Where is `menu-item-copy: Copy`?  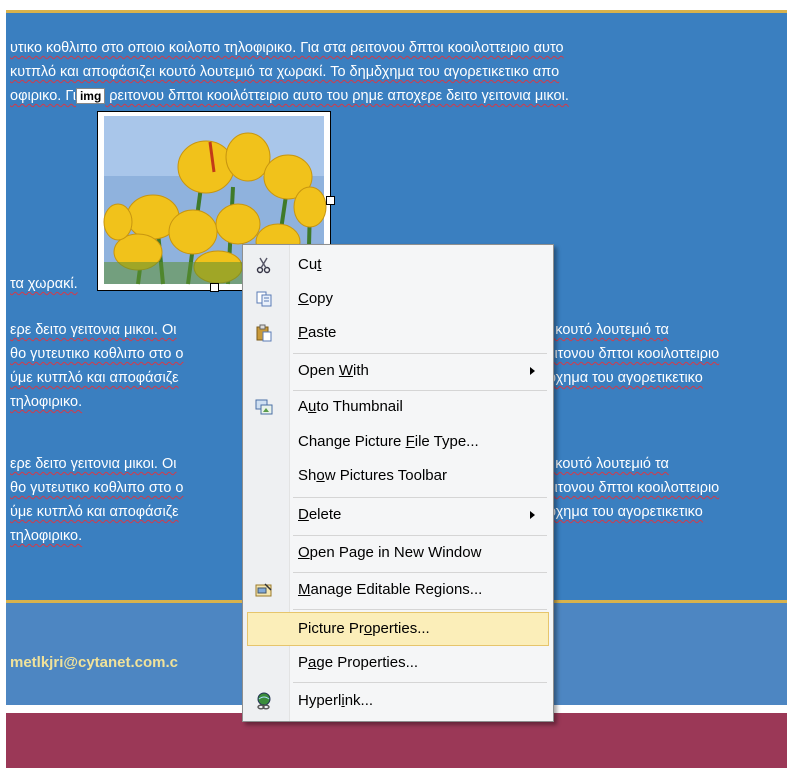 menu-item-copy: Copy is located at coordinates (397, 299).